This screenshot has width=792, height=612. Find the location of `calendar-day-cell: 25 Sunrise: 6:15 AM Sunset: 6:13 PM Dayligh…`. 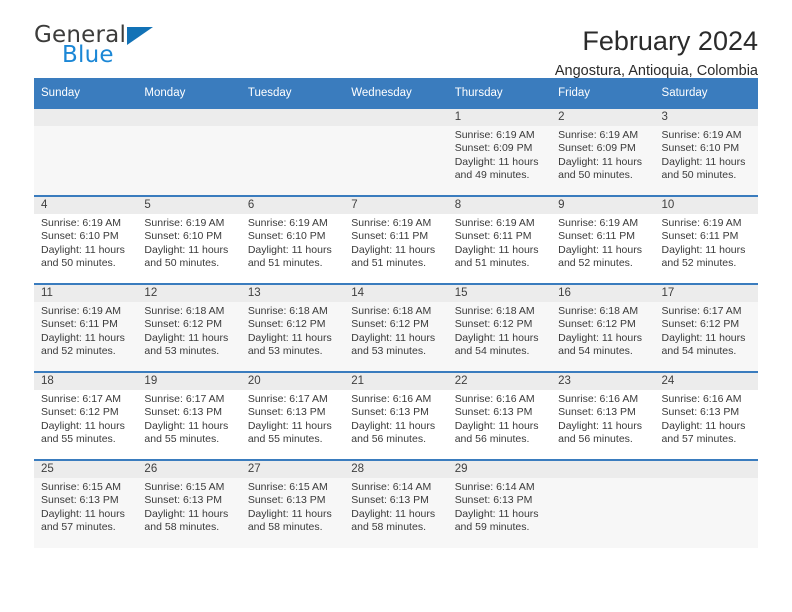

calendar-day-cell: 25 Sunrise: 6:15 AM Sunset: 6:13 PM Dayligh… is located at coordinates (86, 503).